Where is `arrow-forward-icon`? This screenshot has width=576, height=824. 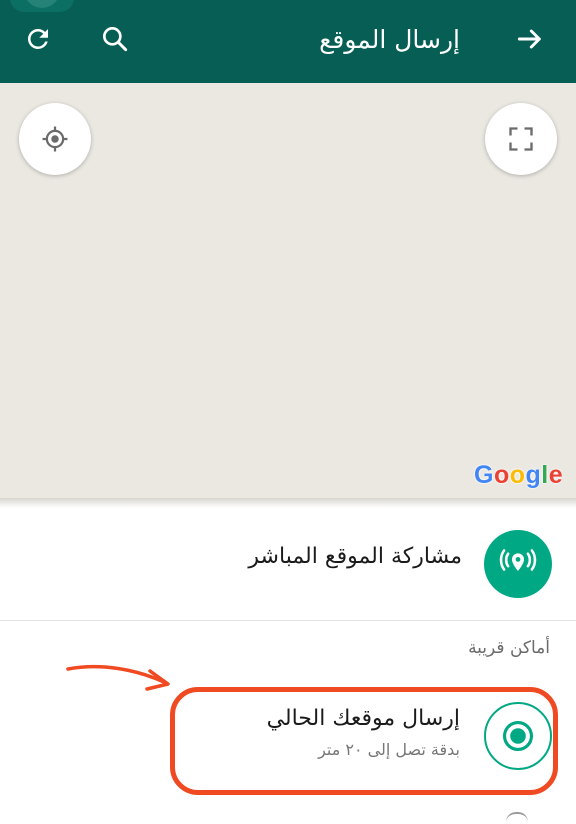 arrow-forward-icon is located at coordinates (529, 39).